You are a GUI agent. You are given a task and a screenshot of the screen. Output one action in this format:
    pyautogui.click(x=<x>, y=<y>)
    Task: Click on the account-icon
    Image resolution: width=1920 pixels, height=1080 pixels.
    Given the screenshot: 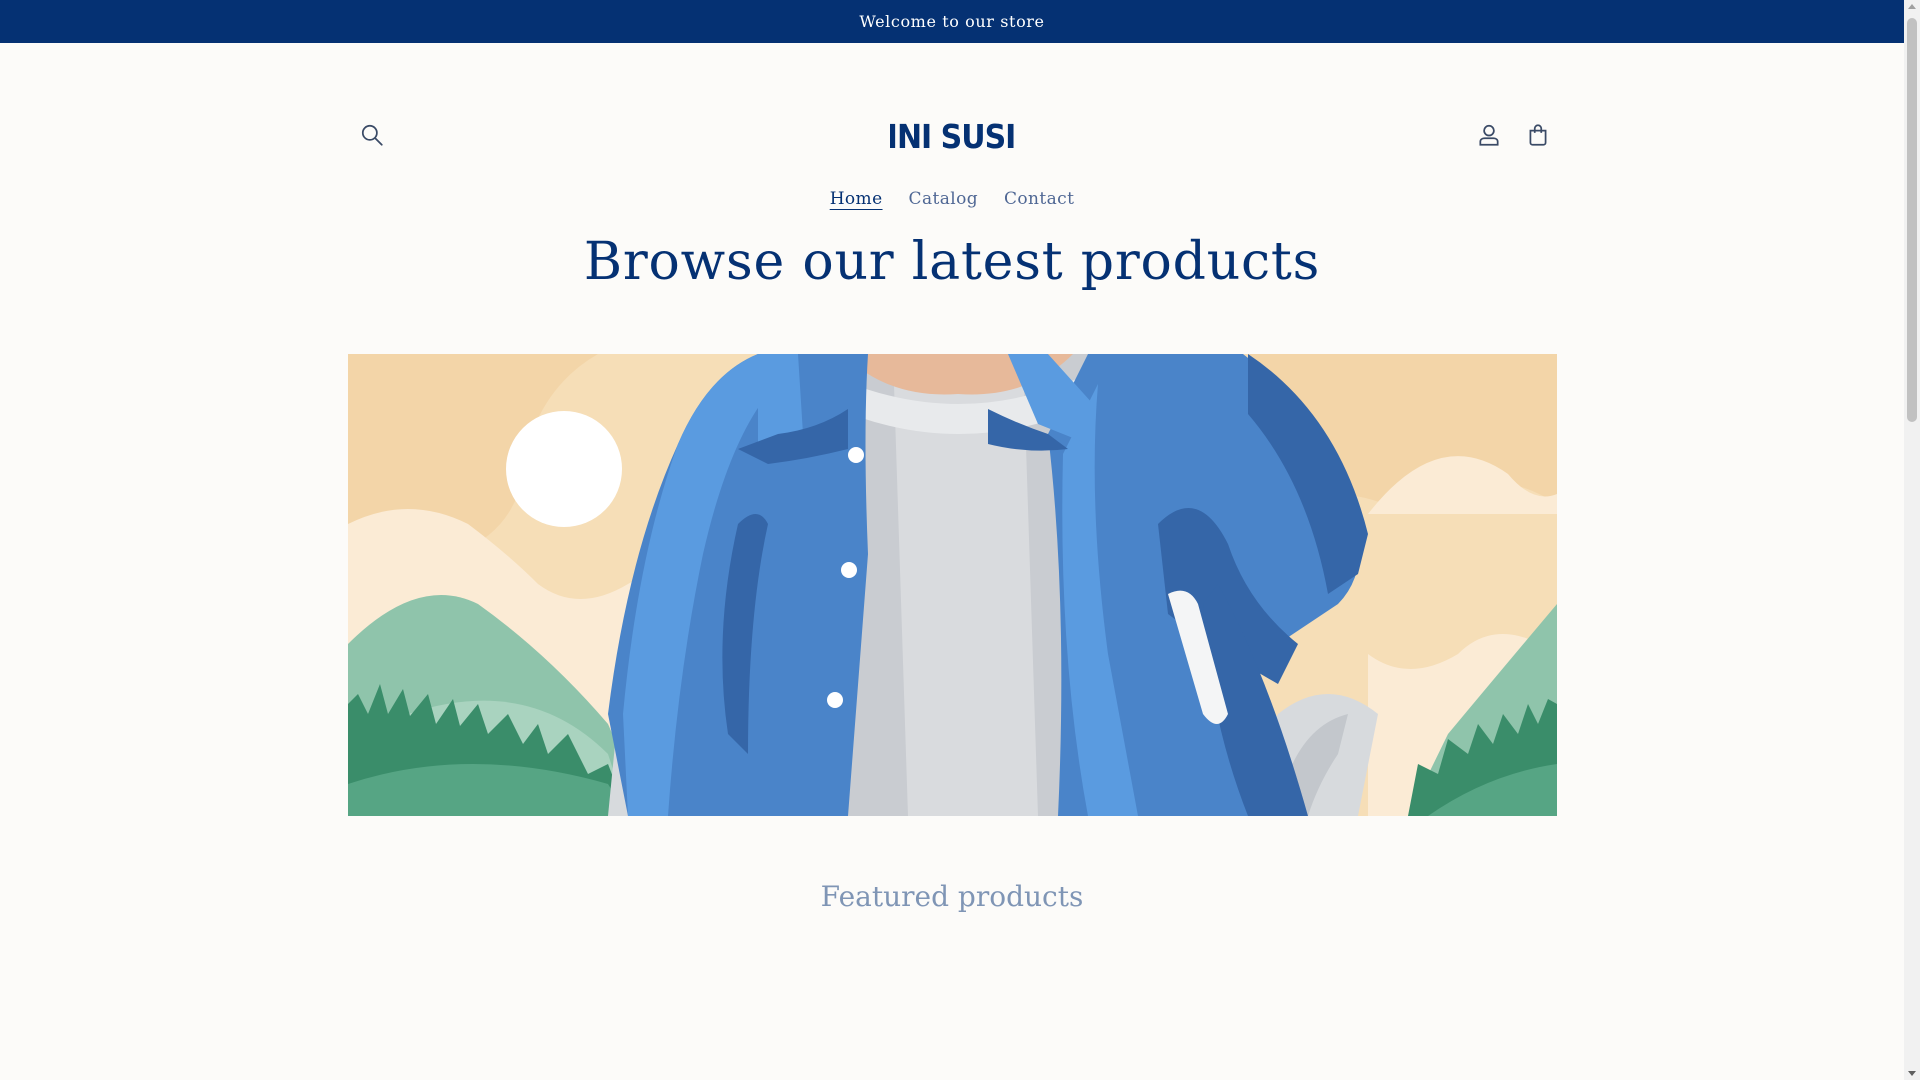 What is the action you would take?
    pyautogui.click(x=1489, y=135)
    